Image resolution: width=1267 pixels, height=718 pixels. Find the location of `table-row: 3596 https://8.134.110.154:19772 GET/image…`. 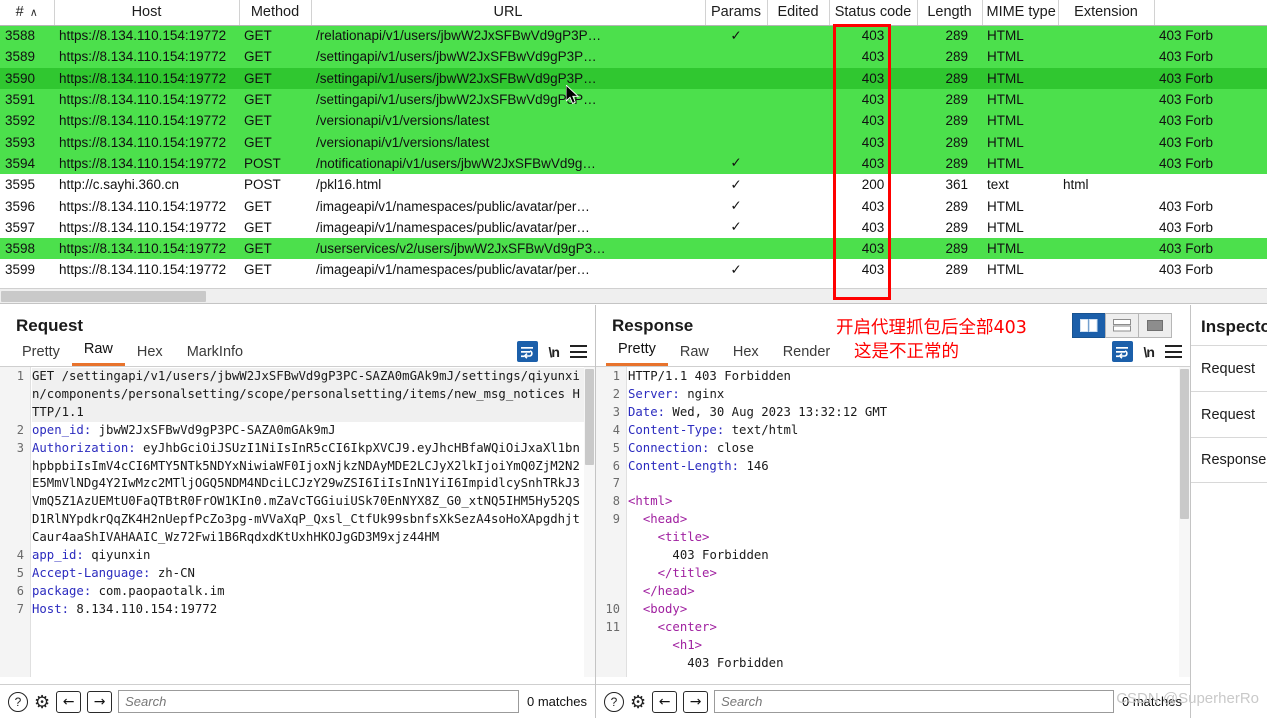

table-row: 3596 https://8.134.110.154:19772 GET/image… is located at coordinates (633, 206).